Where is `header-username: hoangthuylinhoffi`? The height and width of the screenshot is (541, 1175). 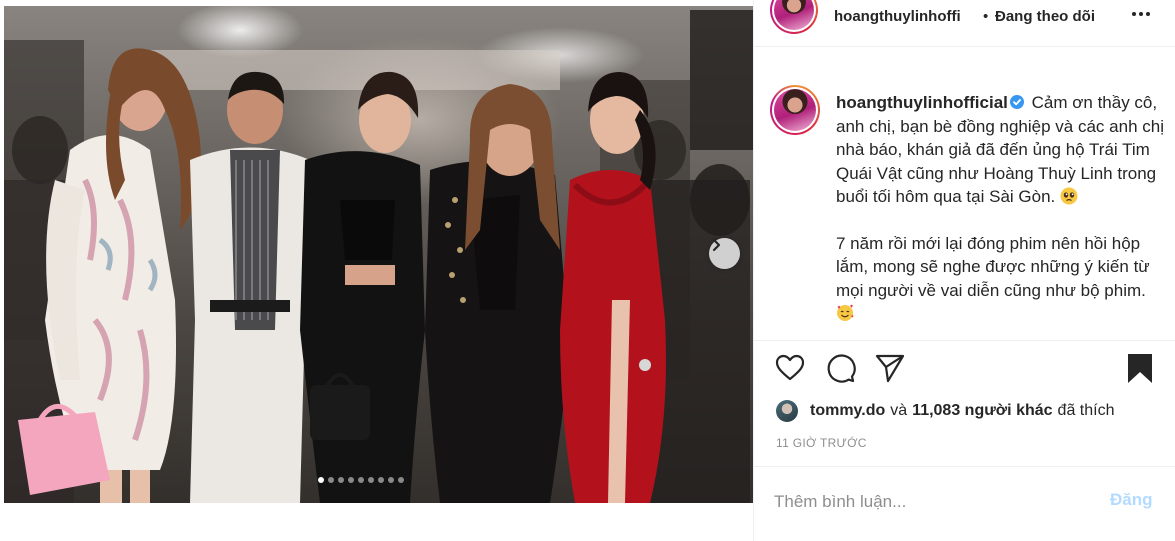
header-username: hoangthuylinhoffi is located at coordinates (897, 16).